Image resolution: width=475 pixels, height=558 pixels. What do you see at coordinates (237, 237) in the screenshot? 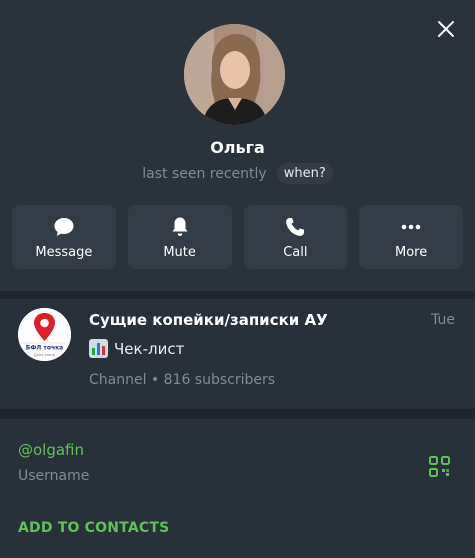
I see `action-buttons: Message Mute Call More` at bounding box center [237, 237].